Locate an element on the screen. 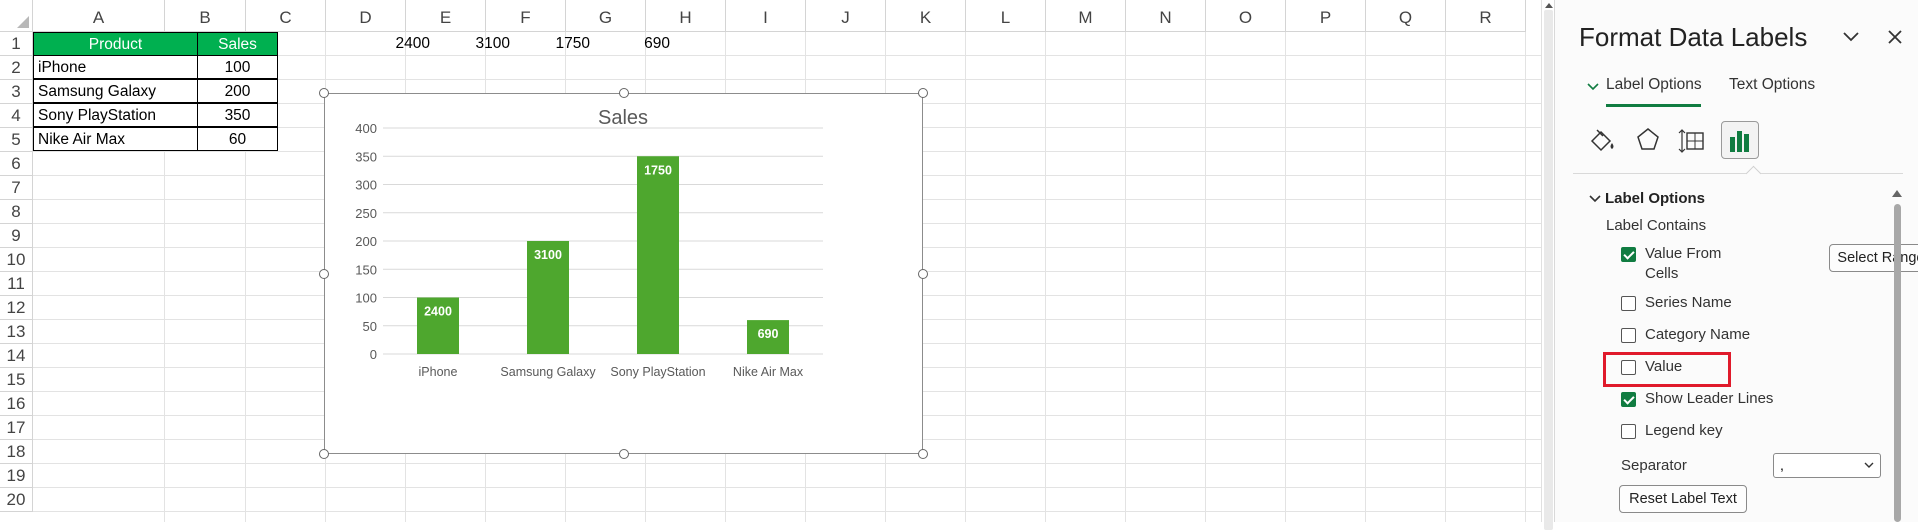 This screenshot has width=1918, height=530. resize-handle-bottom-center is located at coordinates (624, 454).